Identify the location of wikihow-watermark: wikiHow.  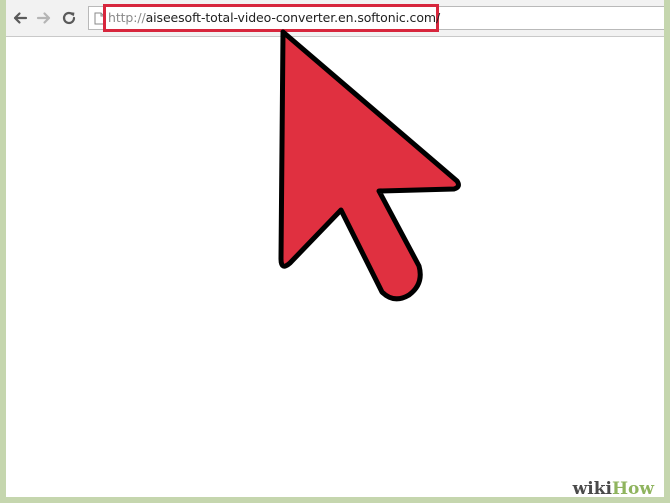
(613, 489).